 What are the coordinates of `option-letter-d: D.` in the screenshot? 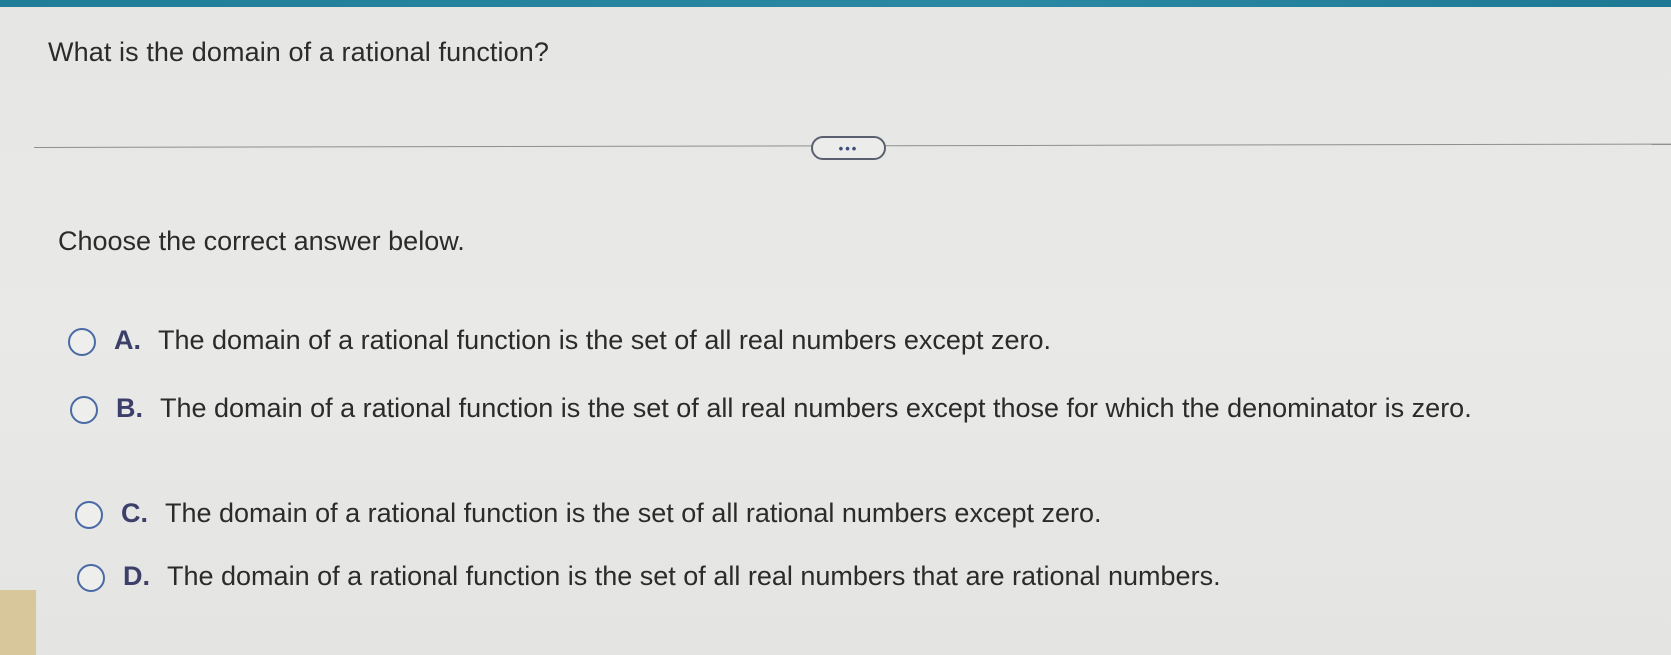 It's located at (136, 576).